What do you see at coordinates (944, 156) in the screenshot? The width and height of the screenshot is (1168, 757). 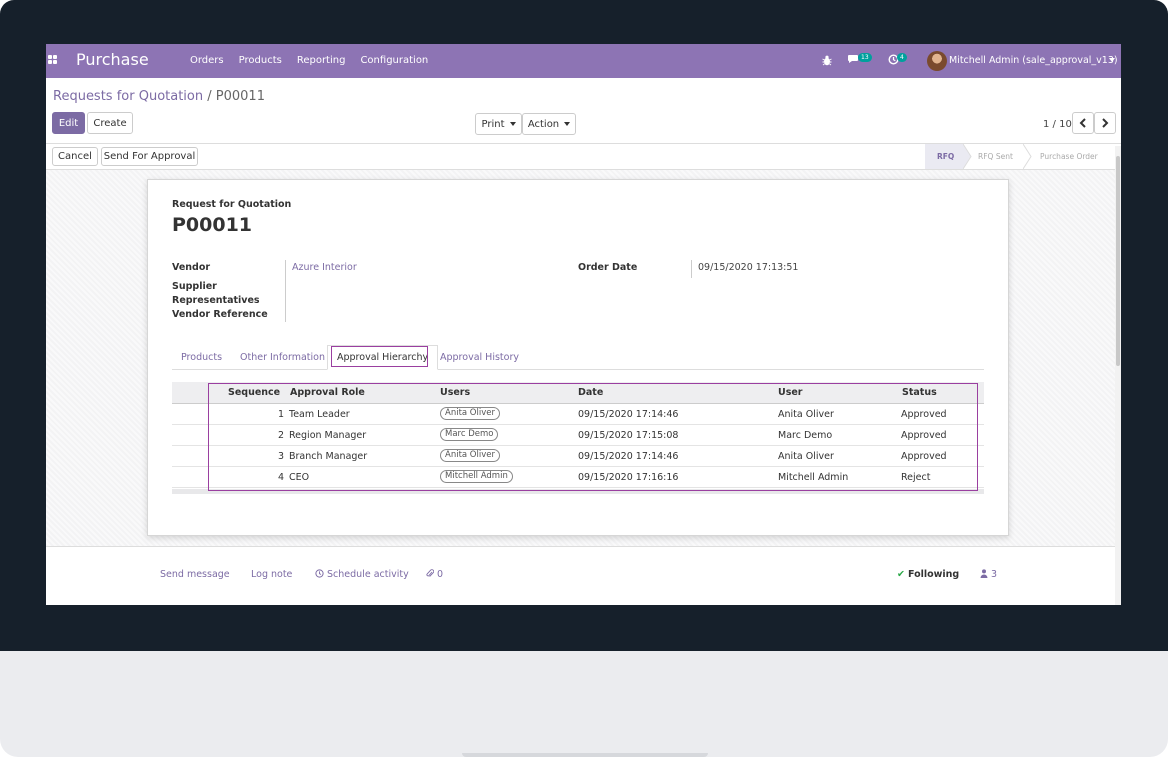 I see `stage-rfq: RFQ` at bounding box center [944, 156].